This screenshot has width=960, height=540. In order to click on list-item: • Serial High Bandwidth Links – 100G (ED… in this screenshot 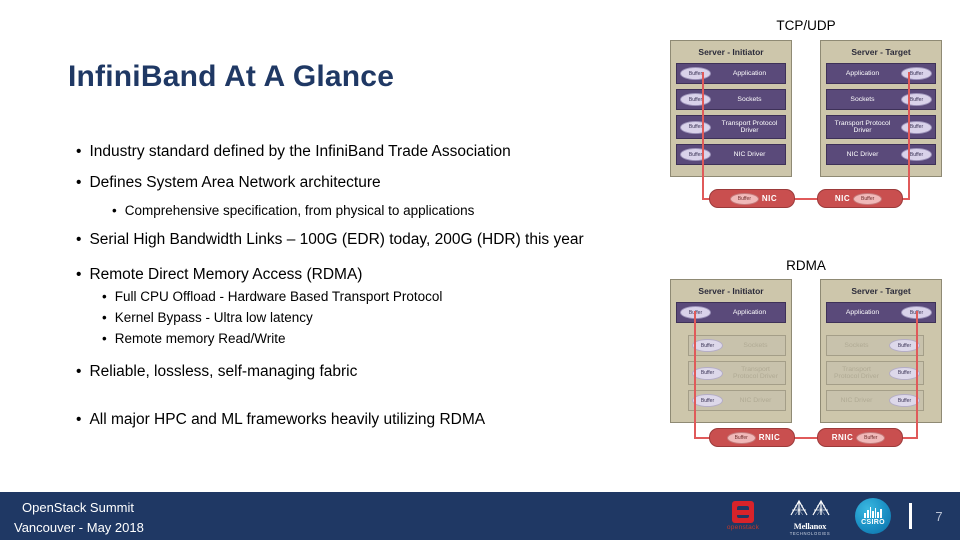, I will do `click(364, 240)`.